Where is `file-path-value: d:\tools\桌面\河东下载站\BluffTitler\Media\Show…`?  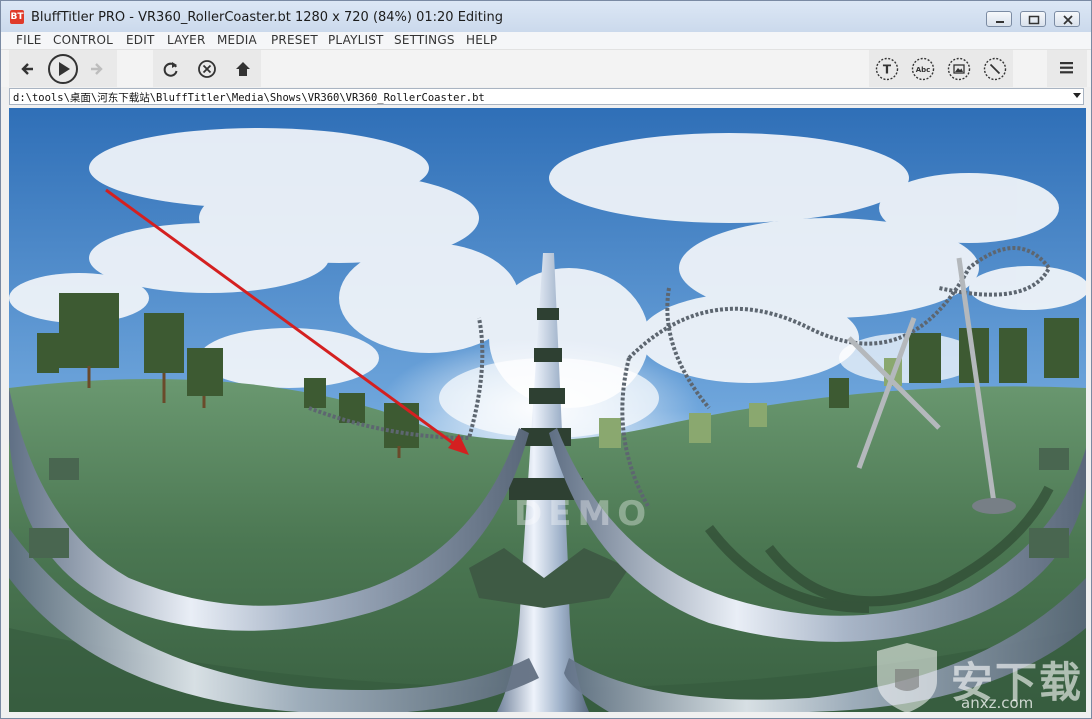 file-path-value: d:\tools\桌面\河东下载站\BluffTitler\Media\Show… is located at coordinates (249, 98).